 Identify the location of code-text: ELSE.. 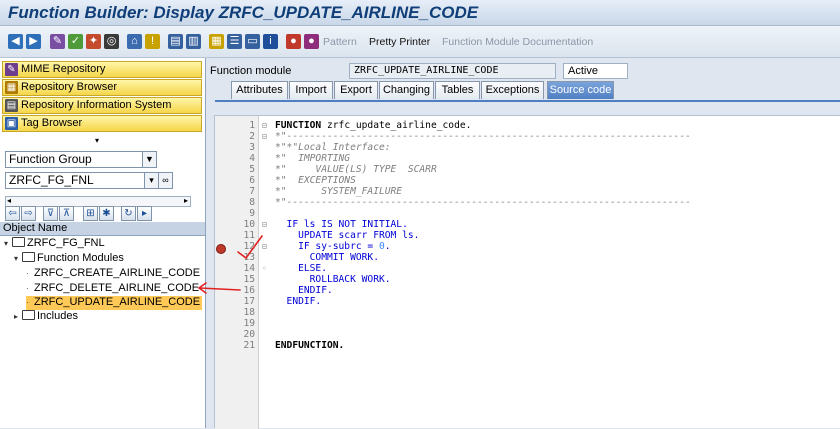
(301, 268).